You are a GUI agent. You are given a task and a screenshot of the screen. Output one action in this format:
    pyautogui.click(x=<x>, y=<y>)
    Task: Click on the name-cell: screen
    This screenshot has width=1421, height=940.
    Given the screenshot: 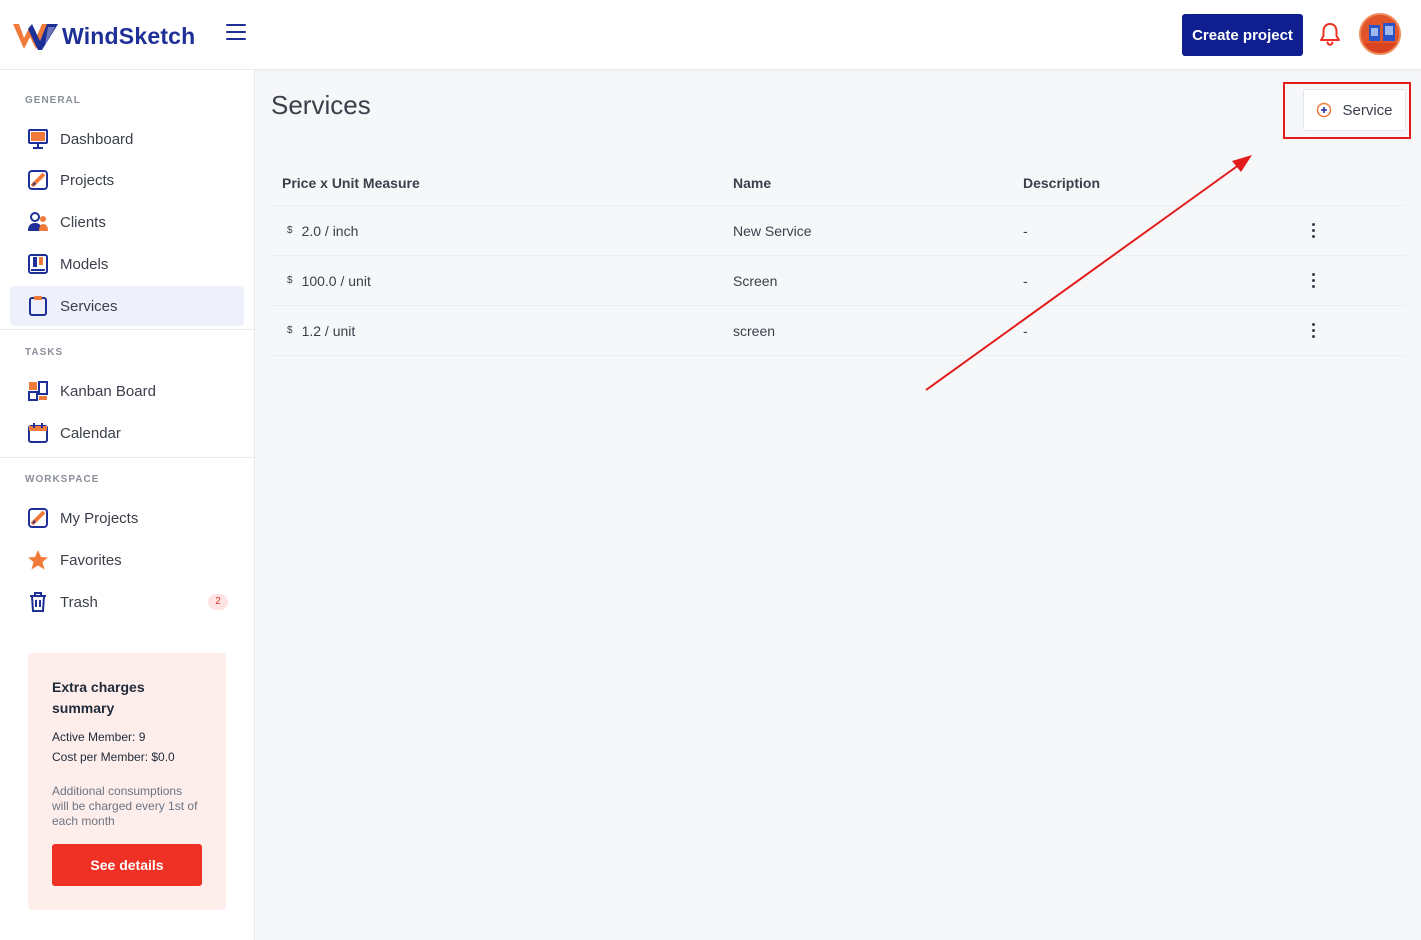 What is the action you would take?
    pyautogui.click(x=754, y=330)
    